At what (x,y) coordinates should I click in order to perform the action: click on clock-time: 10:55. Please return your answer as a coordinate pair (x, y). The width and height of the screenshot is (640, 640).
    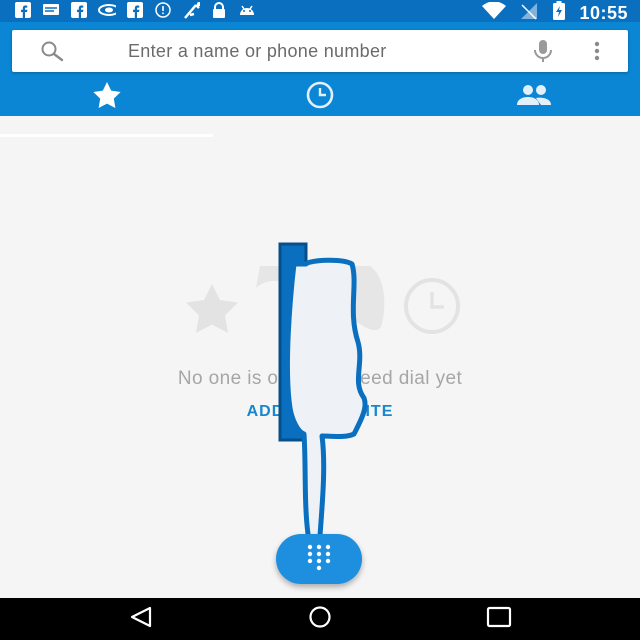
    Looking at the image, I should click on (603, 13).